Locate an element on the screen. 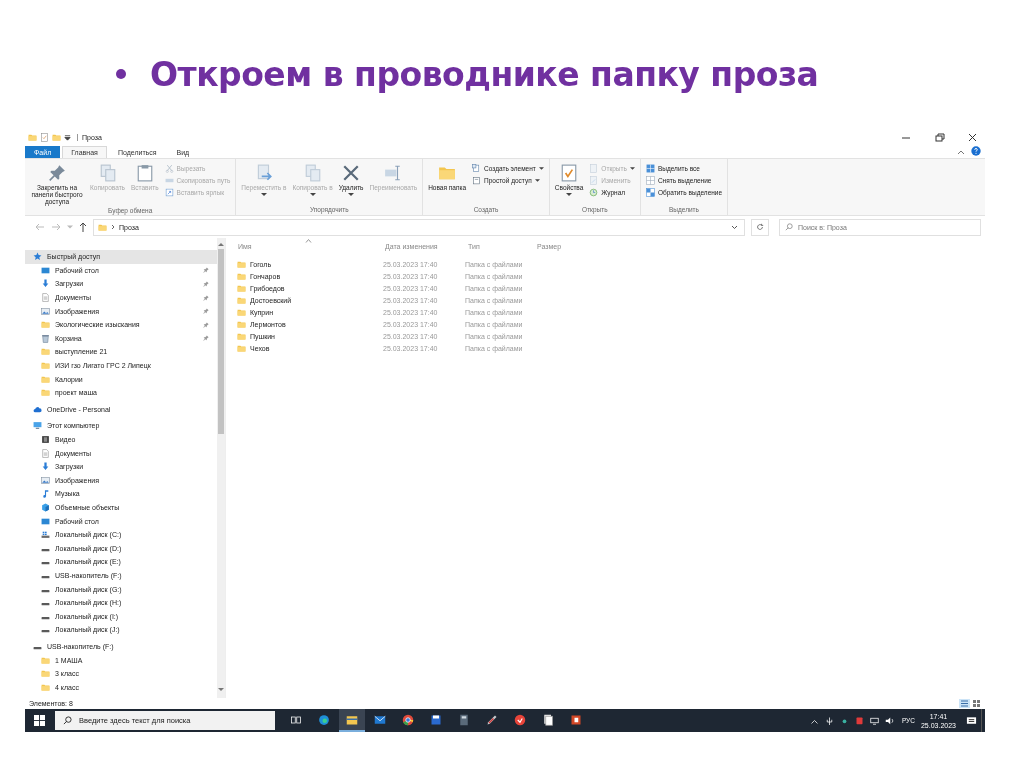 The image size is (1024, 767). restore-icon is located at coordinates (939, 137).